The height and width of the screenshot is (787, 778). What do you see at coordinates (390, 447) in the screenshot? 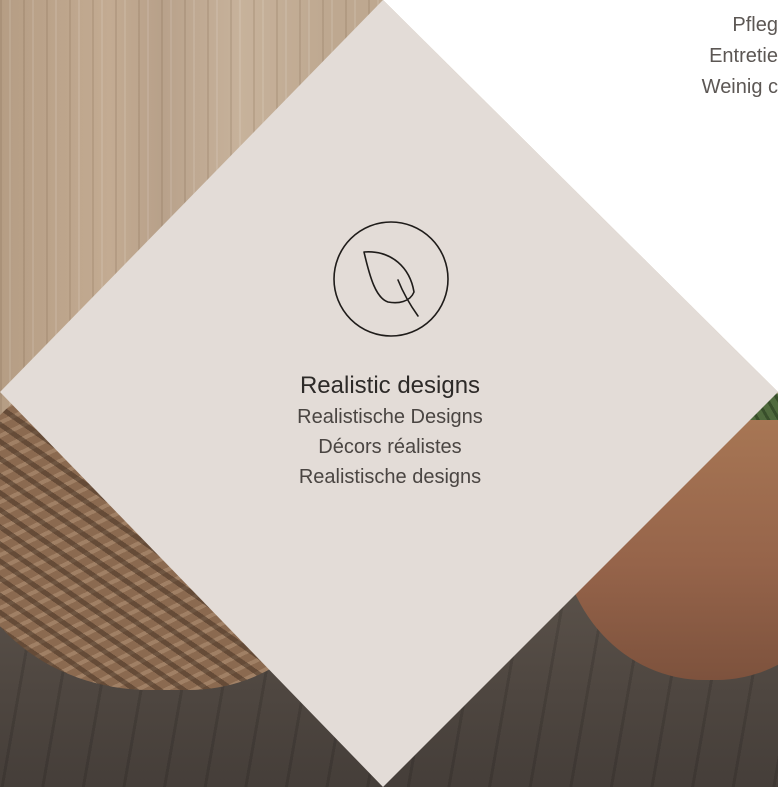
I see `feature-line-fr: Décors réalistes` at bounding box center [390, 447].